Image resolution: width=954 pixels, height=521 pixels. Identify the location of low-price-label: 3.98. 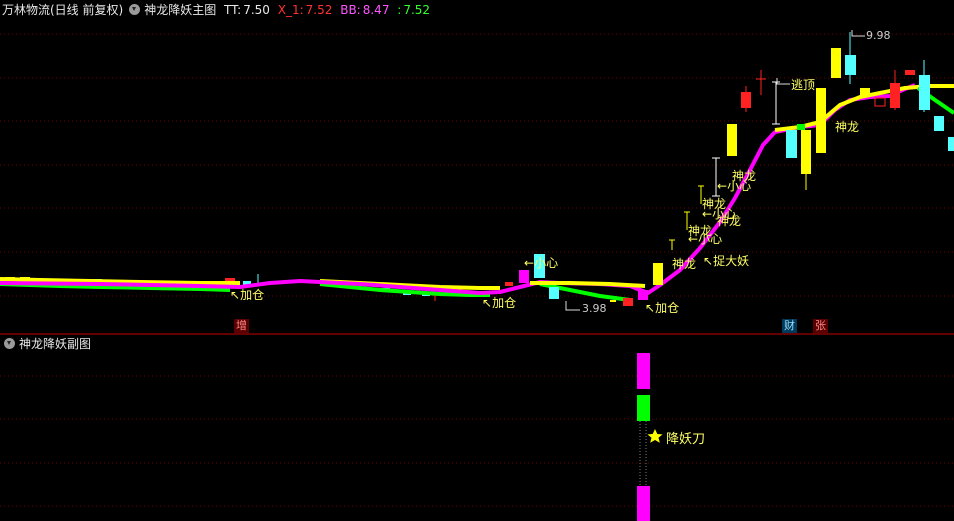
(594, 308).